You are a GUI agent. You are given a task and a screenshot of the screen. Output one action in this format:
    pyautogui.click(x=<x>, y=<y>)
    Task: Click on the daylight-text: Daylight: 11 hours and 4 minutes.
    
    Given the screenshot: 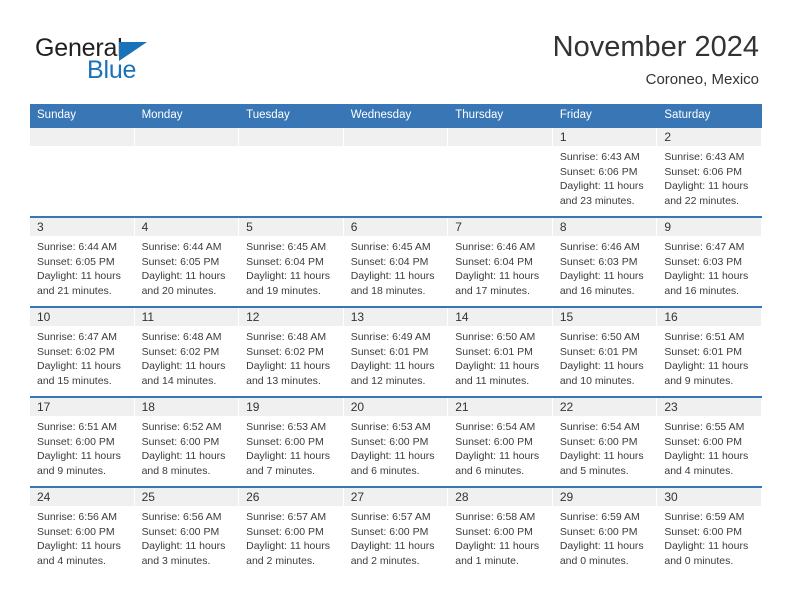 What is the action you would take?
    pyautogui.click(x=706, y=463)
    